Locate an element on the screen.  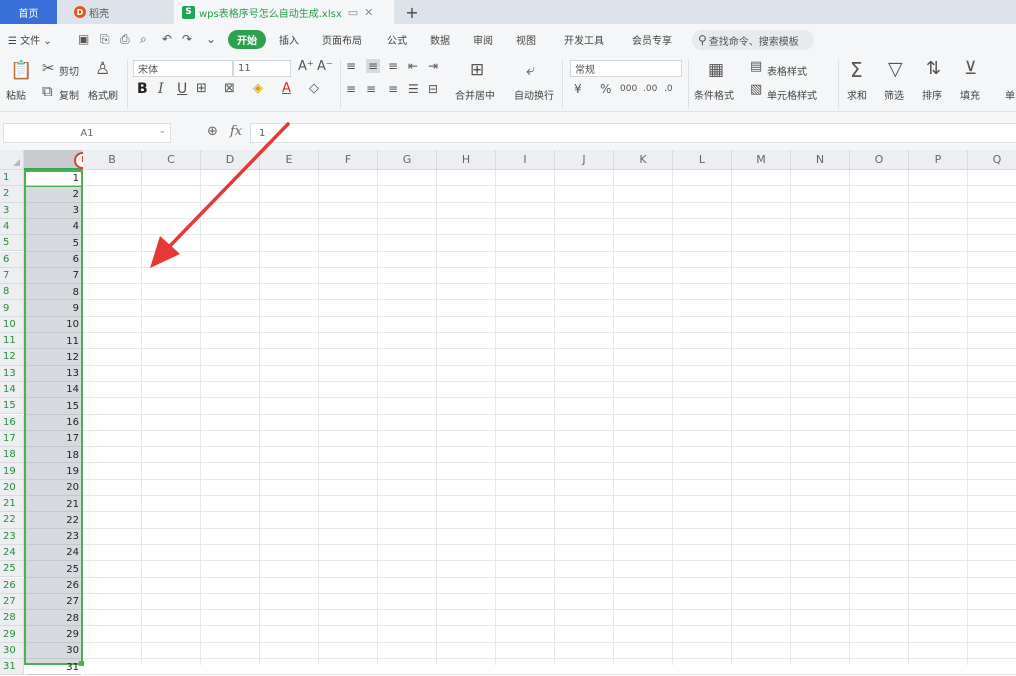
underline-icon: U is located at coordinates (182, 89).